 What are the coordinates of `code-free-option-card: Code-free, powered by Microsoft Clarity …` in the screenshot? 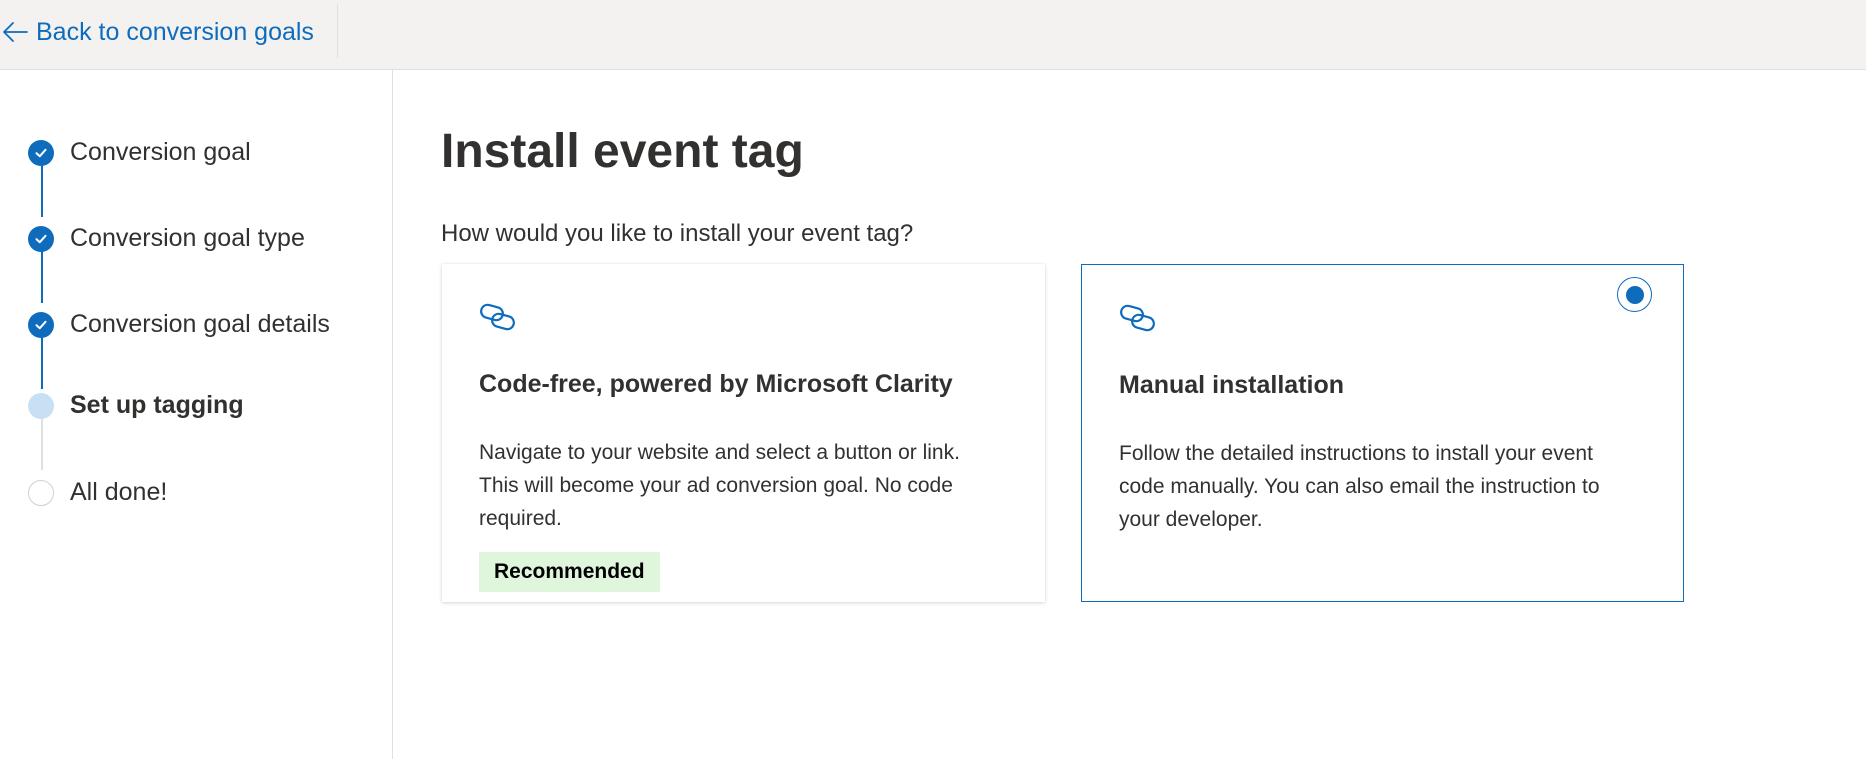 It's located at (743, 433).